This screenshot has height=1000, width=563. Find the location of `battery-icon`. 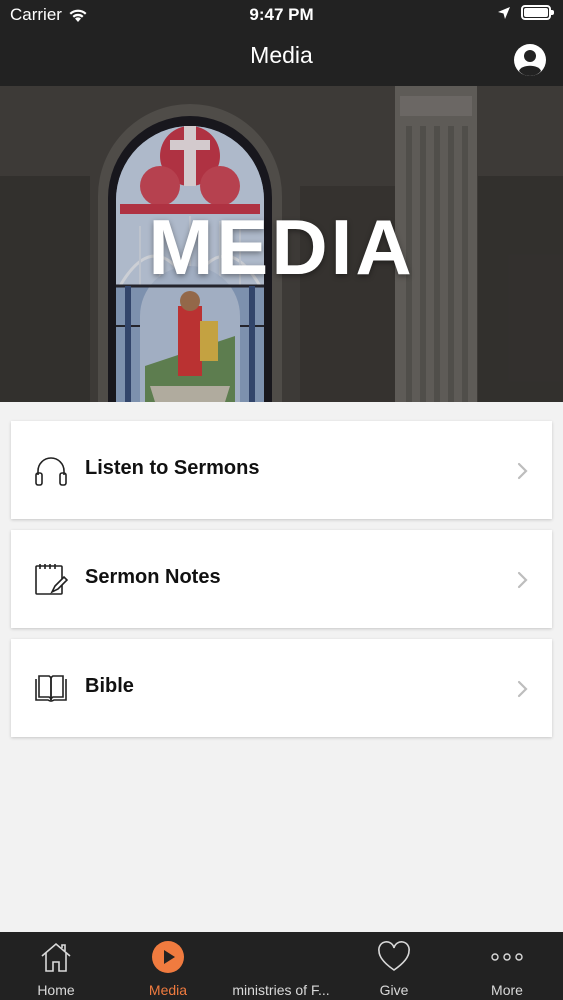

battery-icon is located at coordinates (537, 12).